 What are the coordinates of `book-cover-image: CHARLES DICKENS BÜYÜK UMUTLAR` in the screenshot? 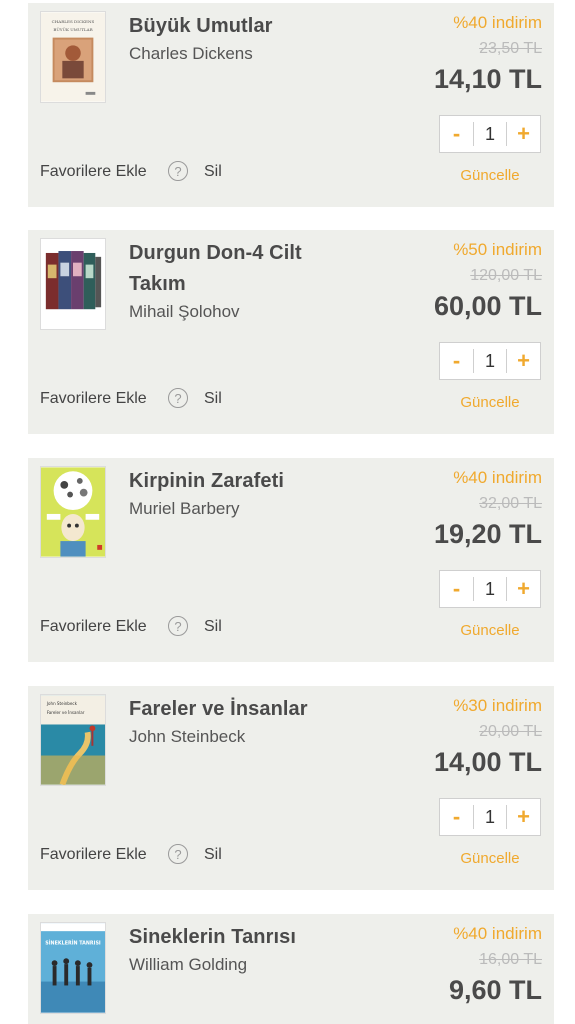 It's located at (73, 57).